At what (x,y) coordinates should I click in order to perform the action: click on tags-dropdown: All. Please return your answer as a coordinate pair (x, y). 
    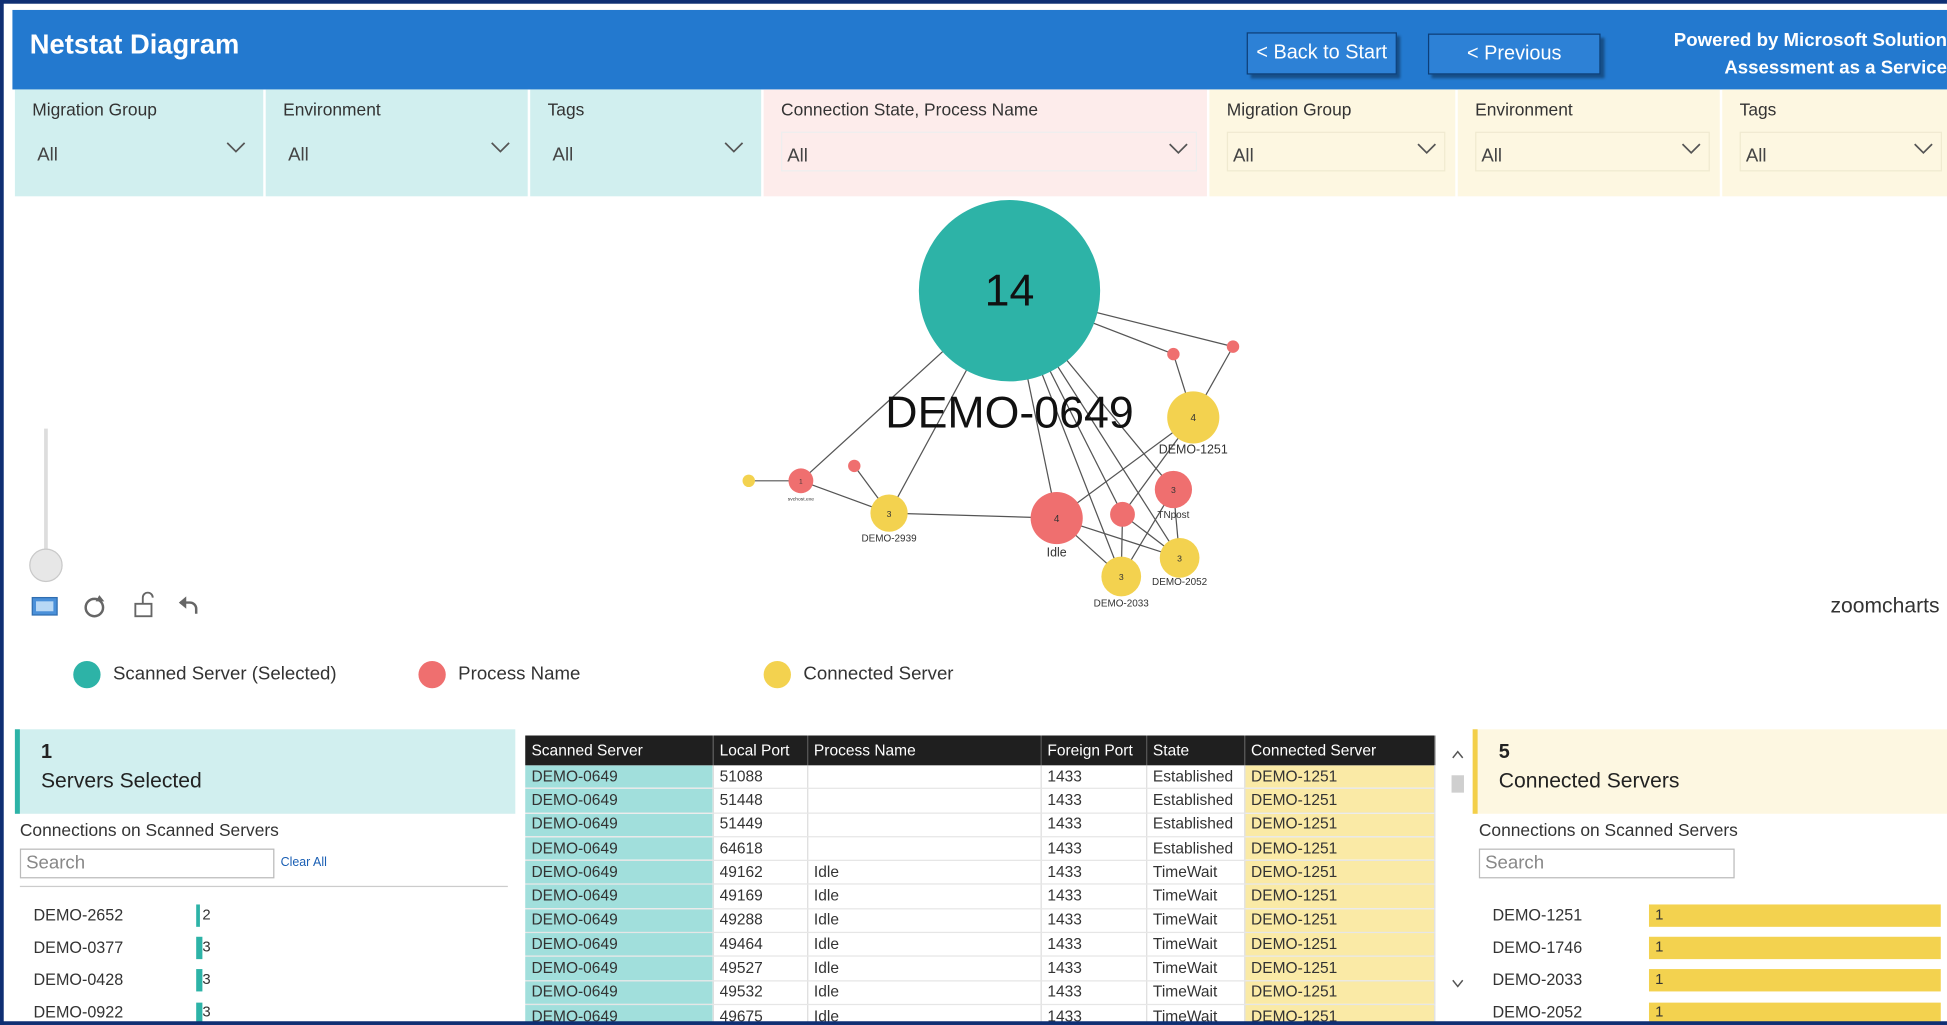
    Looking at the image, I should click on (650, 150).